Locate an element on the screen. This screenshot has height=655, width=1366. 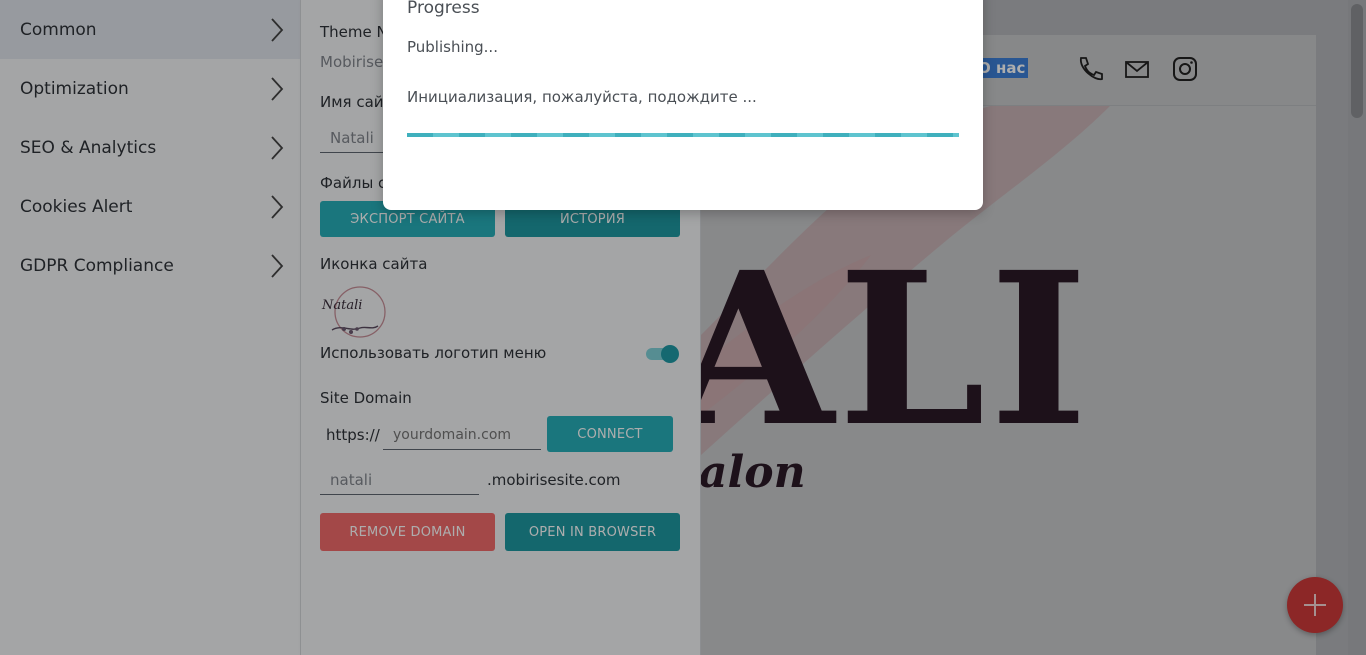
progress-bar is located at coordinates (683, 135).